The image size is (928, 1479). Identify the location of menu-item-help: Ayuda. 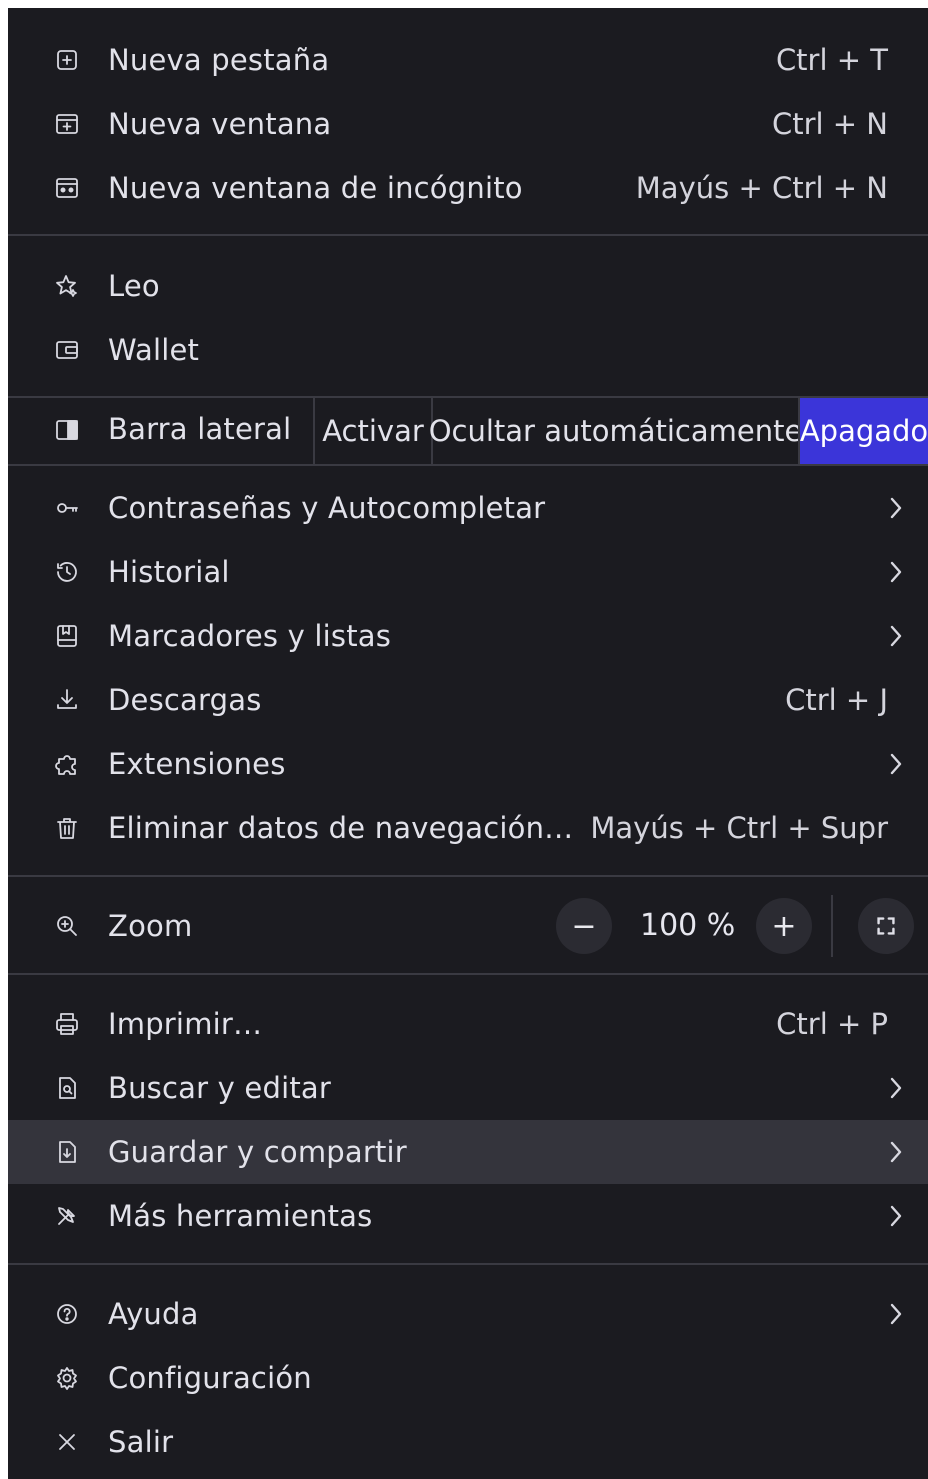
(468, 1314).